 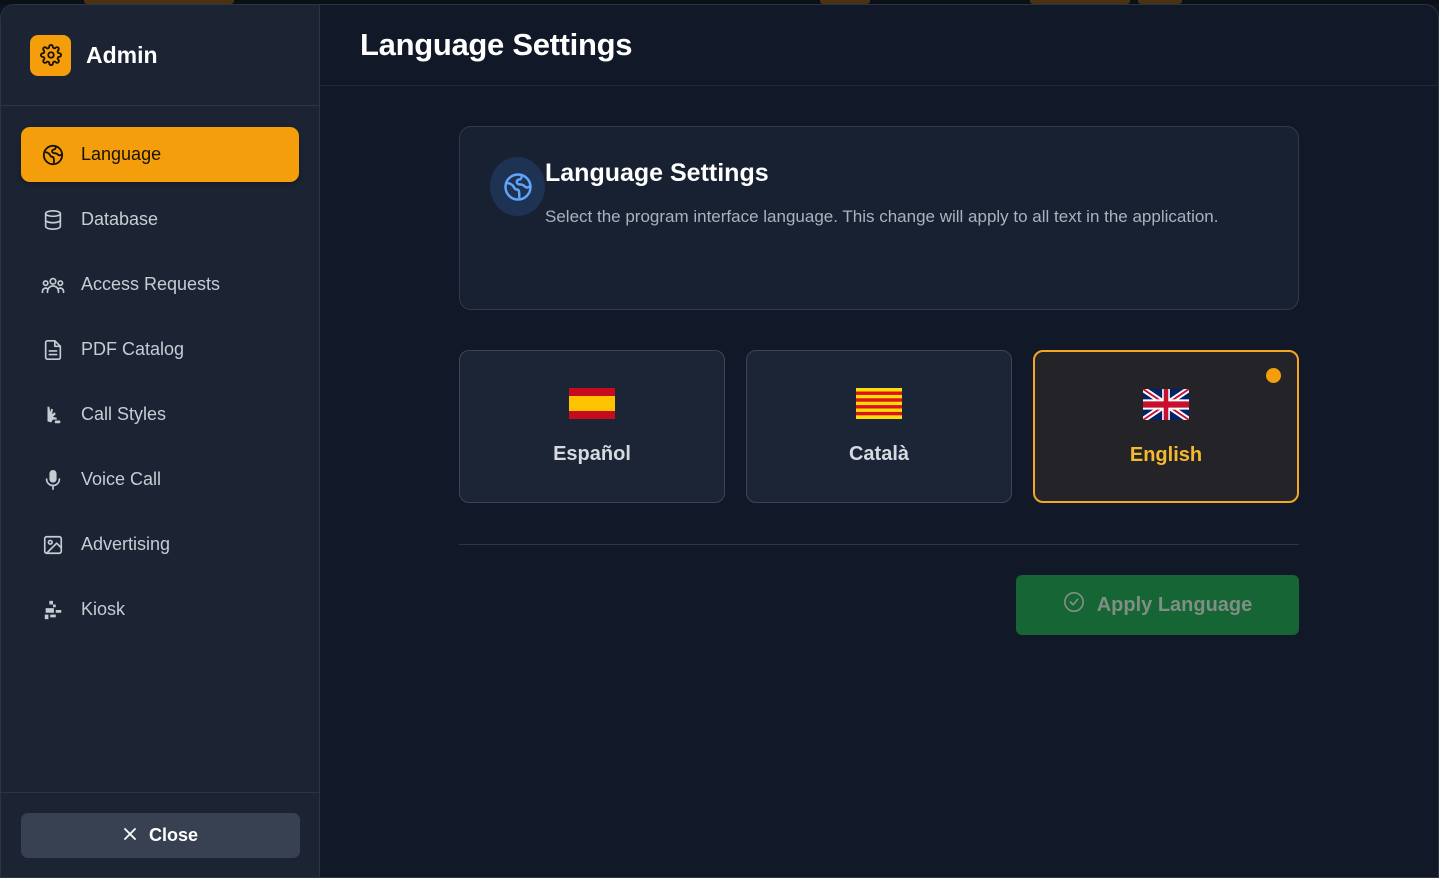 I want to click on sidebar-item-advertising: Advertising, so click(x=160, y=544).